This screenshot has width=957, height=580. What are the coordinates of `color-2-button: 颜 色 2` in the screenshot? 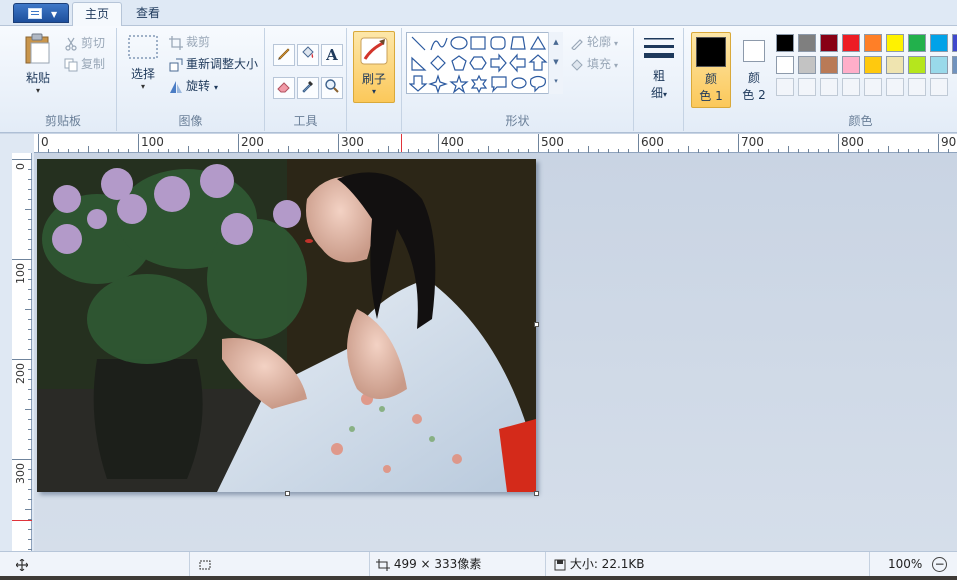 It's located at (754, 70).